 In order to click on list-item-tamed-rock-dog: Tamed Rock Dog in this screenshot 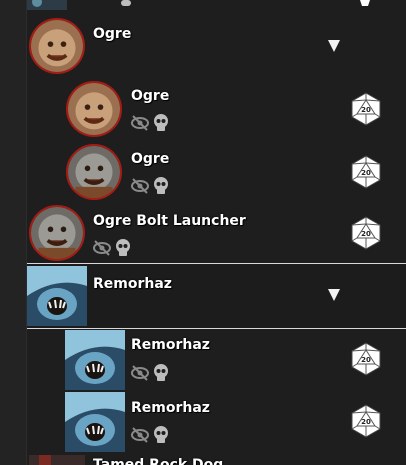, I will do `click(216, 460)`.